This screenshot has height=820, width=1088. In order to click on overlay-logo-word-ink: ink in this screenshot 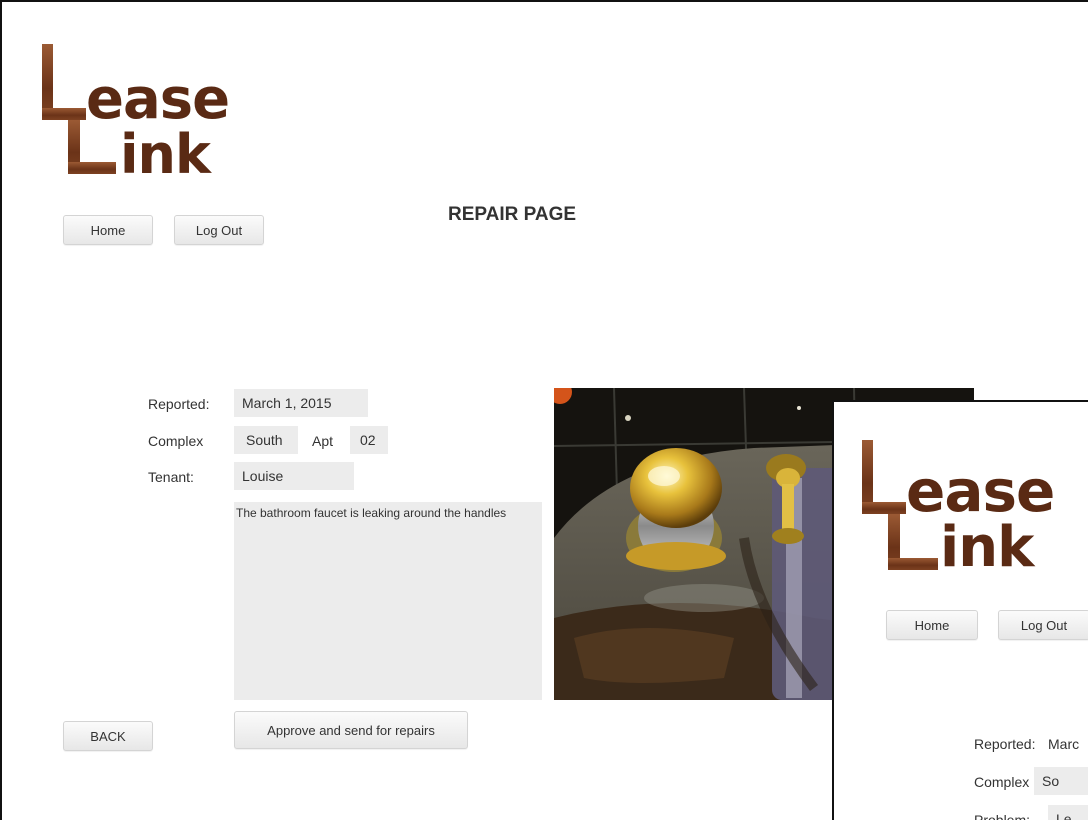, I will do `click(987, 547)`.